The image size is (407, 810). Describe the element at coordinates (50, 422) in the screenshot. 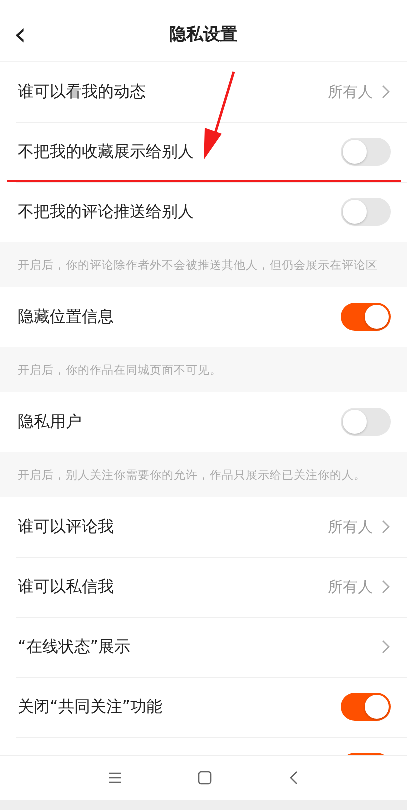

I see `setting-label: 隐私用户` at that location.